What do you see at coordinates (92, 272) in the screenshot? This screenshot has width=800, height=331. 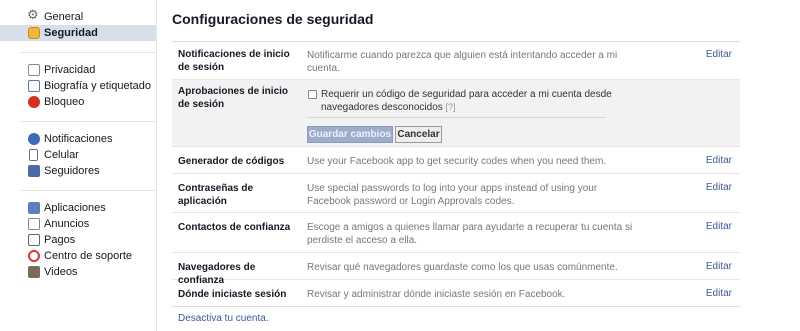 I see `sidebar-item-videos: Videos` at bounding box center [92, 272].